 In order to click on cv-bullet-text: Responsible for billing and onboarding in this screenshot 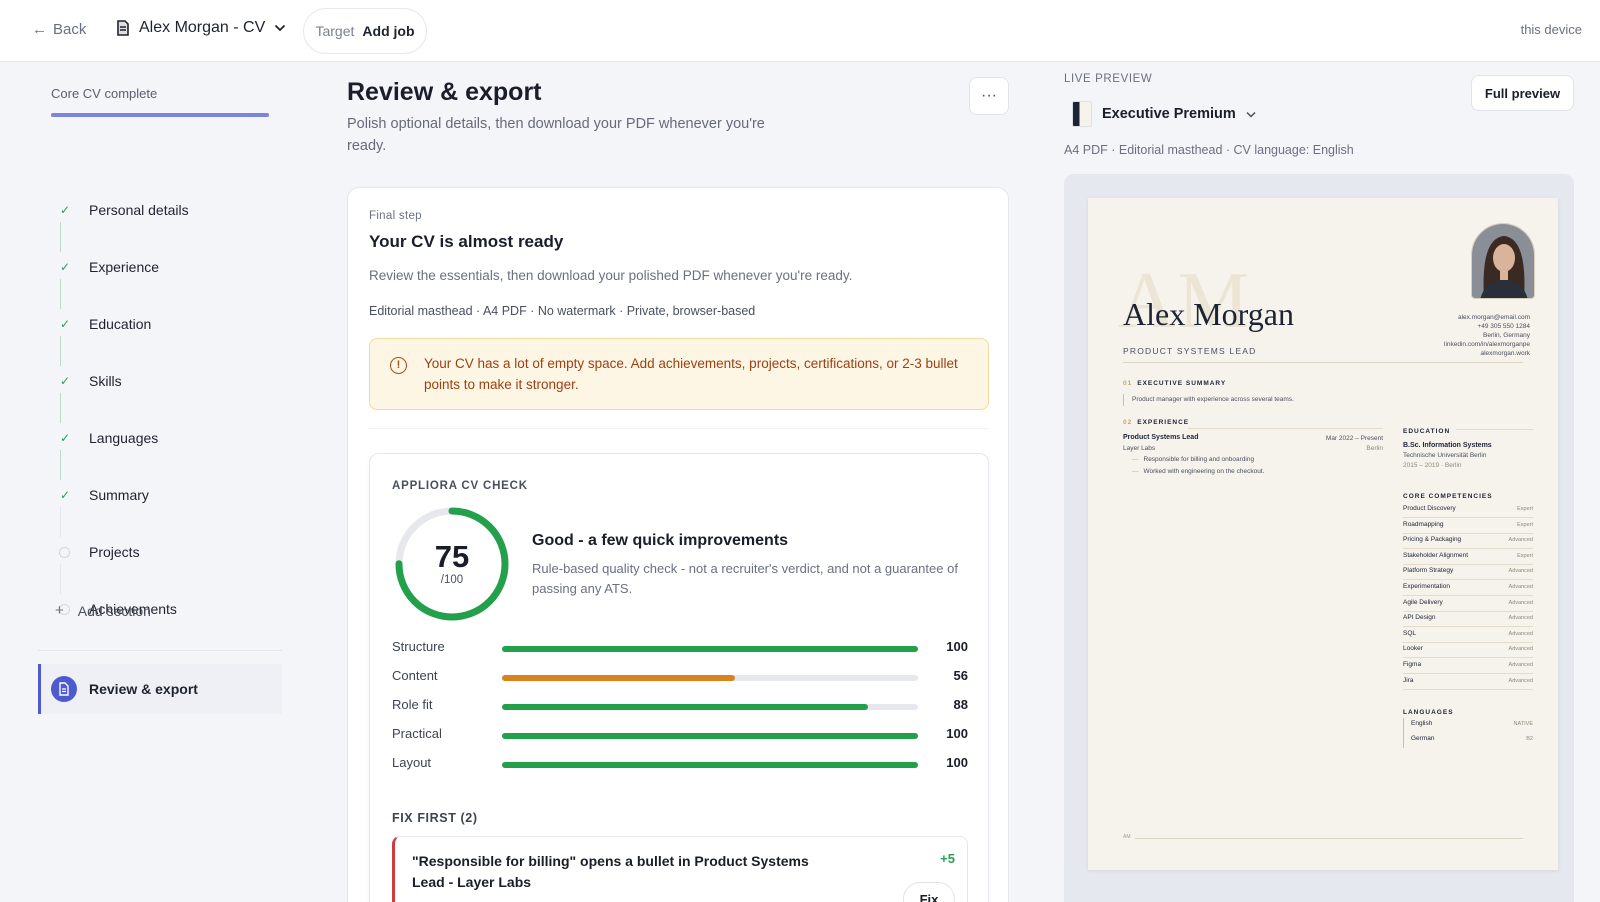, I will do `click(1199, 459)`.